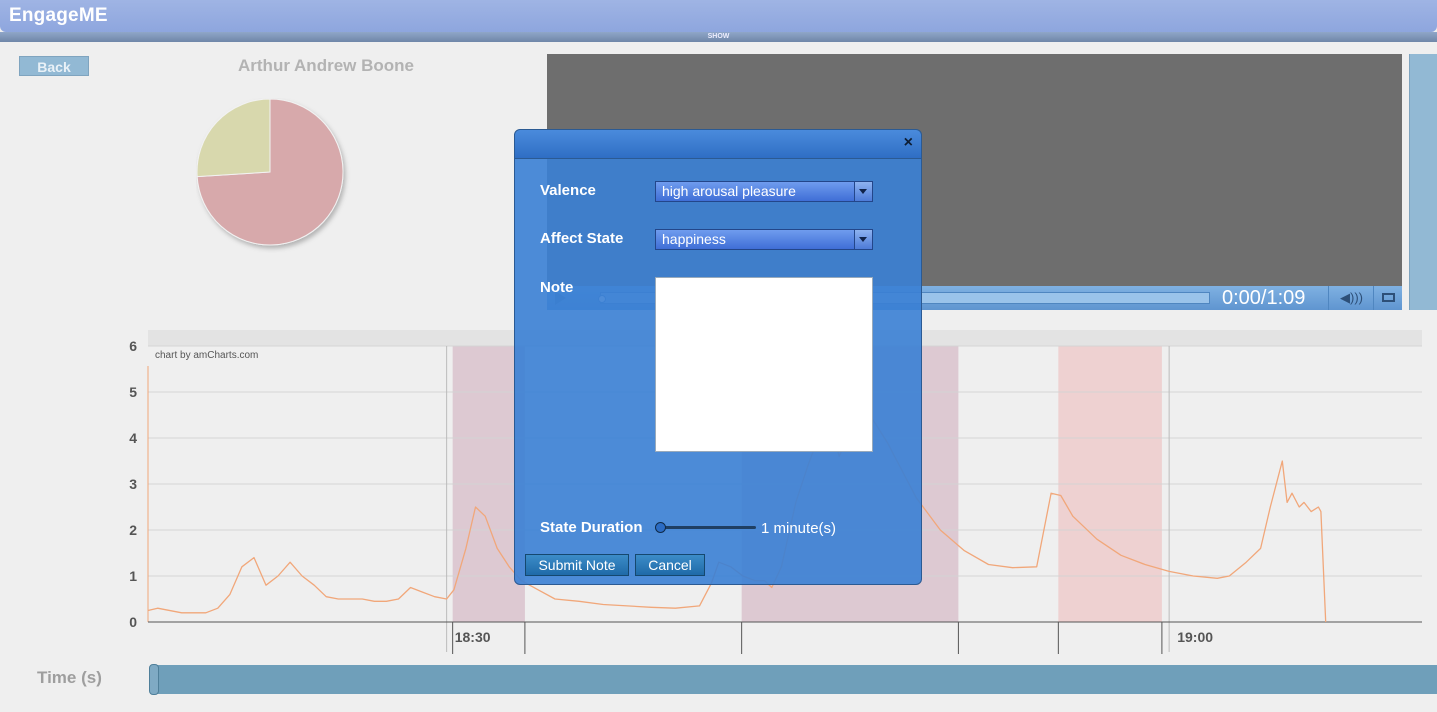 This screenshot has height=712, width=1437. Describe the element at coordinates (764, 364) in the screenshot. I see `note-textarea` at that location.